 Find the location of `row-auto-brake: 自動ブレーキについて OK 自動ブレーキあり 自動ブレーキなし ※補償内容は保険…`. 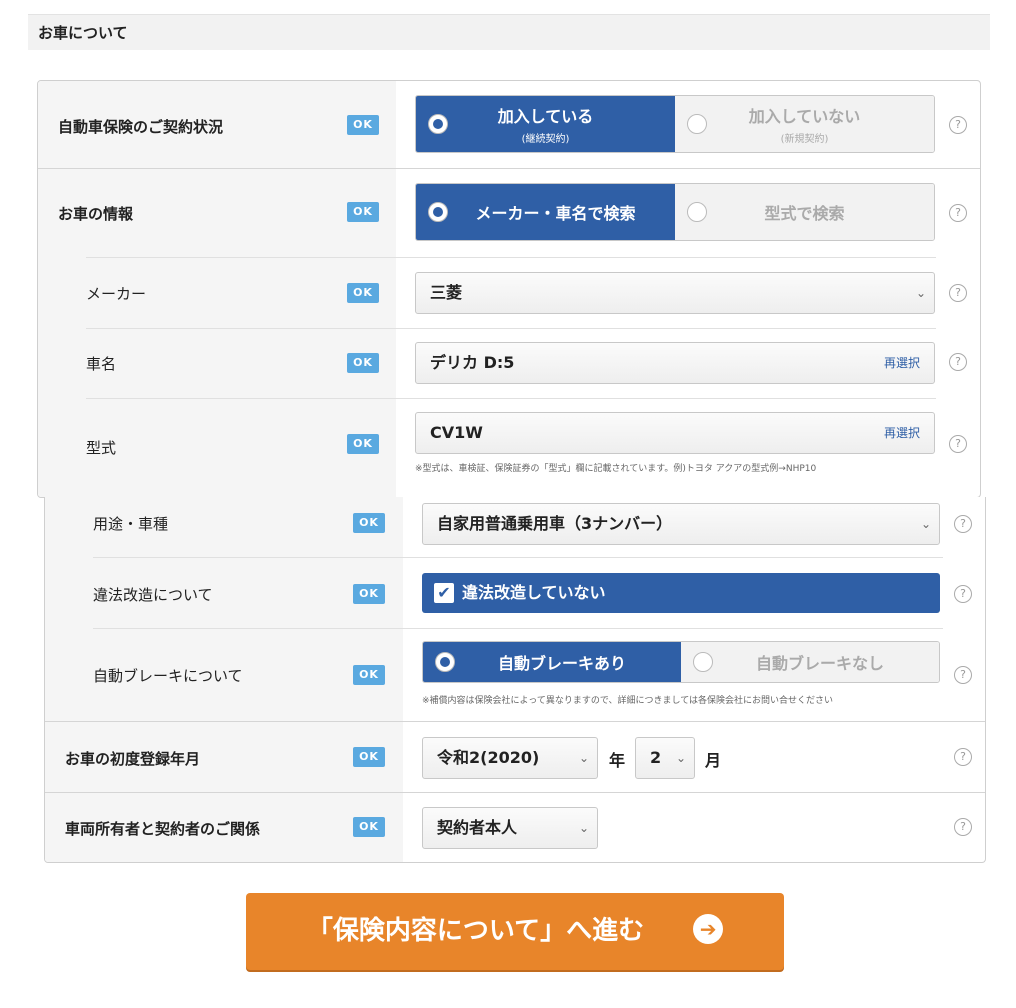

row-auto-brake: 自動ブレーキについて OK 自動ブレーキあり 自動ブレーキなし ※補償内容は保険… is located at coordinates (515, 675).